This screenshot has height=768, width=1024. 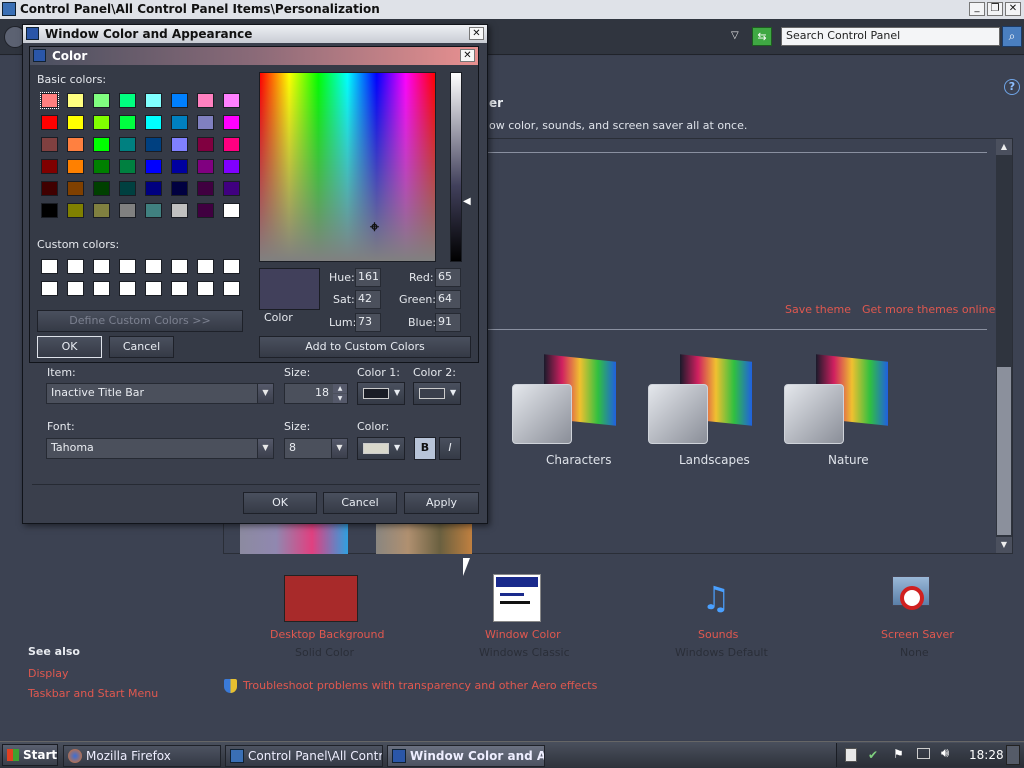 I want to click on sounds-link: Sounds, so click(x=718, y=634).